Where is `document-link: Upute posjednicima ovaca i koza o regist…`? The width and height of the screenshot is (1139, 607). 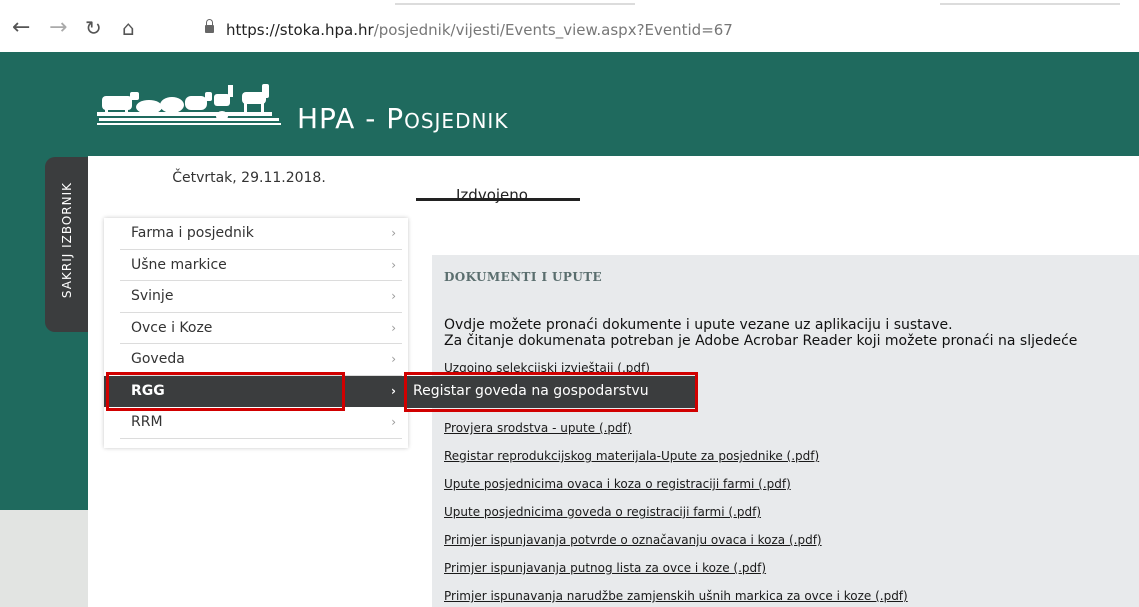 document-link: Upute posjednicima ovaca i koza o regist… is located at coordinates (617, 484).